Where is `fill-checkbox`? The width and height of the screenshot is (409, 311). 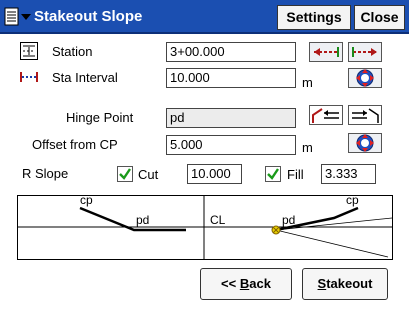 fill-checkbox is located at coordinates (273, 174).